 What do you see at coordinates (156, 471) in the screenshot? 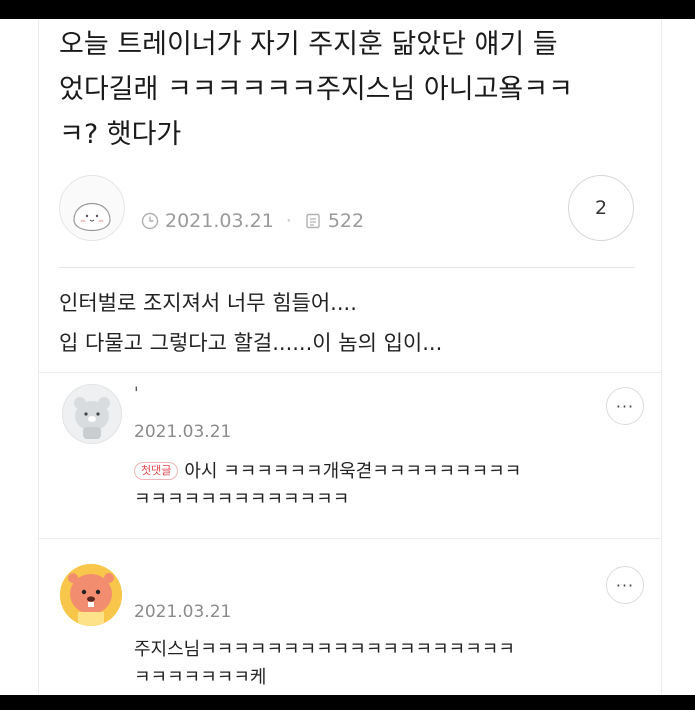
I see `first-comment-badge: 첫댓글` at bounding box center [156, 471].